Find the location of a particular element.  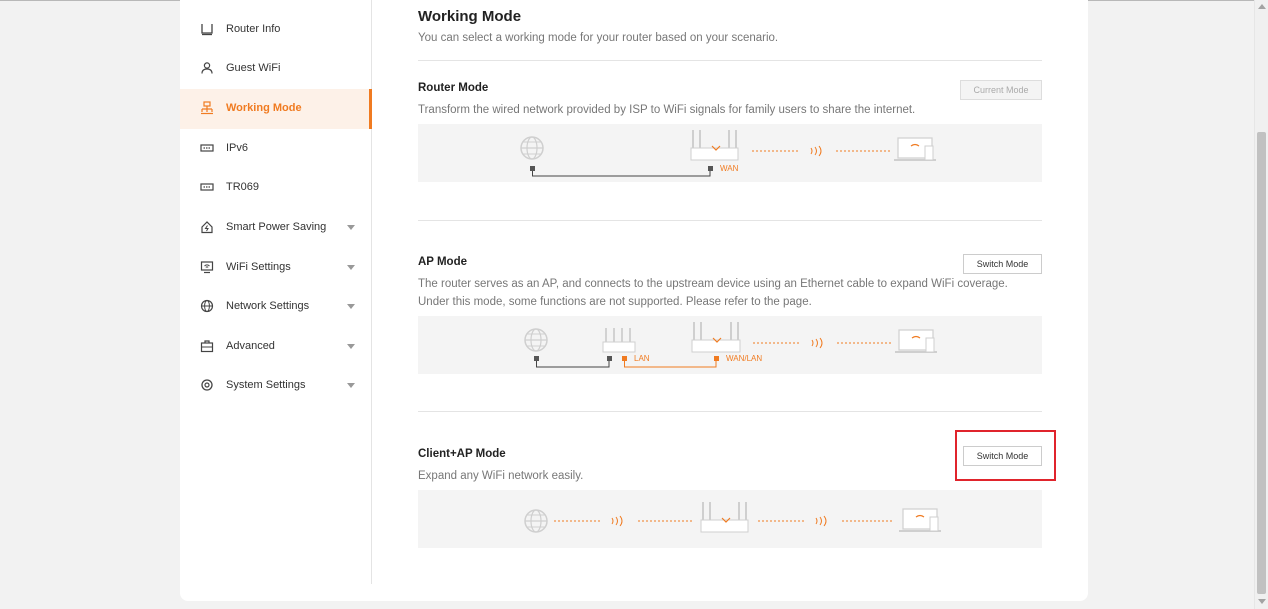

ap-mode-diagram: LAN WAN/LAN is located at coordinates (730, 345).